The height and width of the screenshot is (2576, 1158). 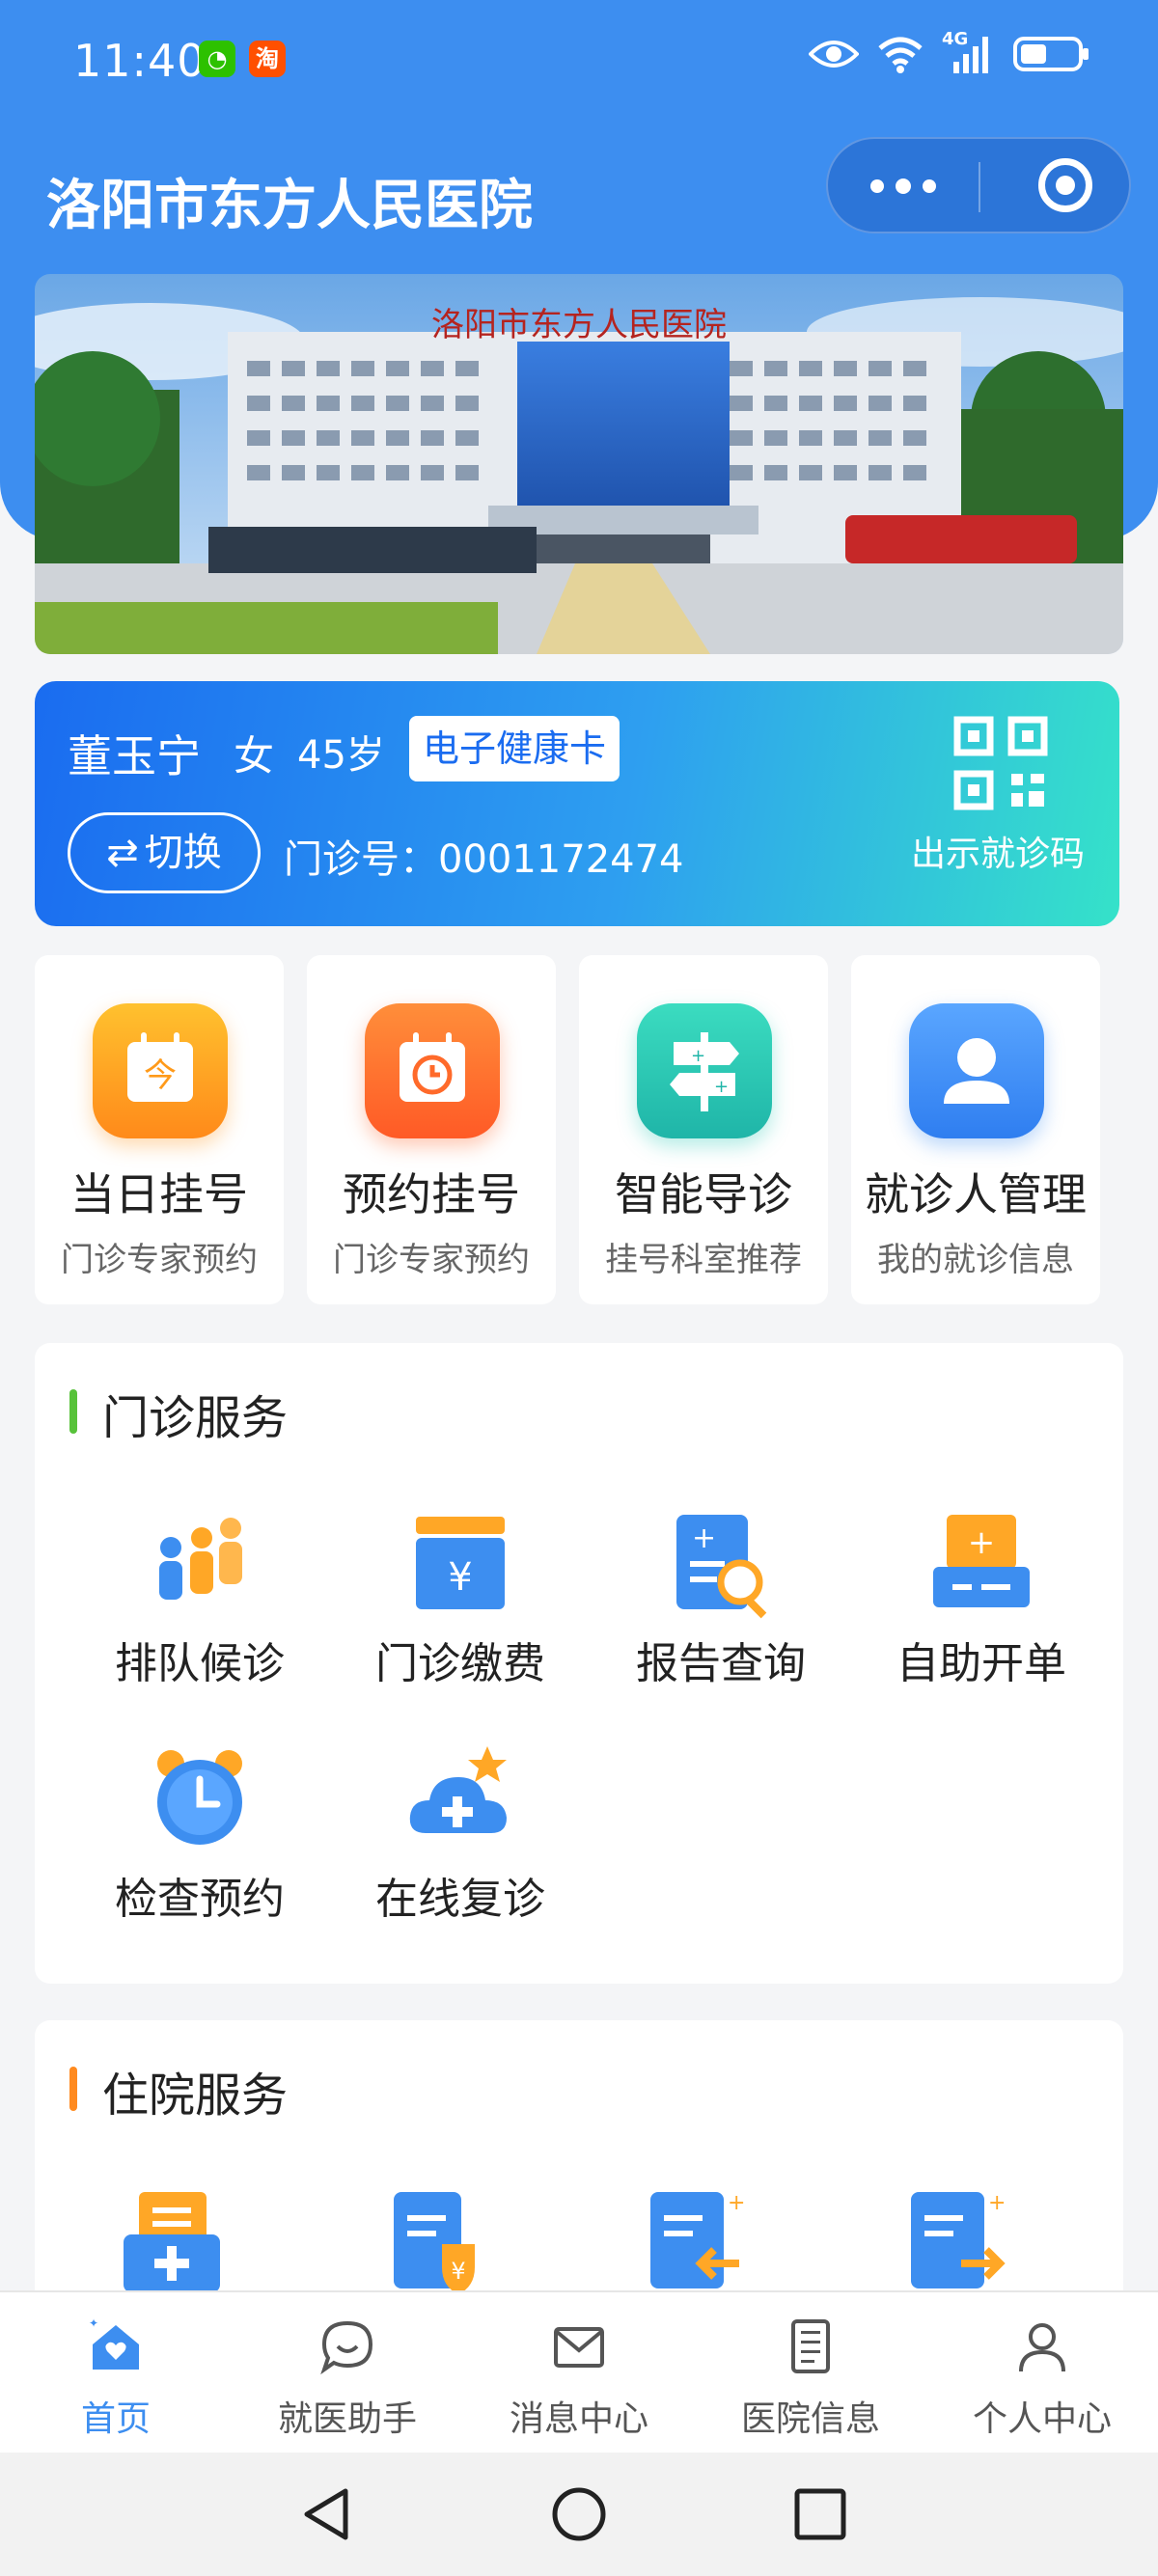 I want to click on patient-gender: 女, so click(x=254, y=756).